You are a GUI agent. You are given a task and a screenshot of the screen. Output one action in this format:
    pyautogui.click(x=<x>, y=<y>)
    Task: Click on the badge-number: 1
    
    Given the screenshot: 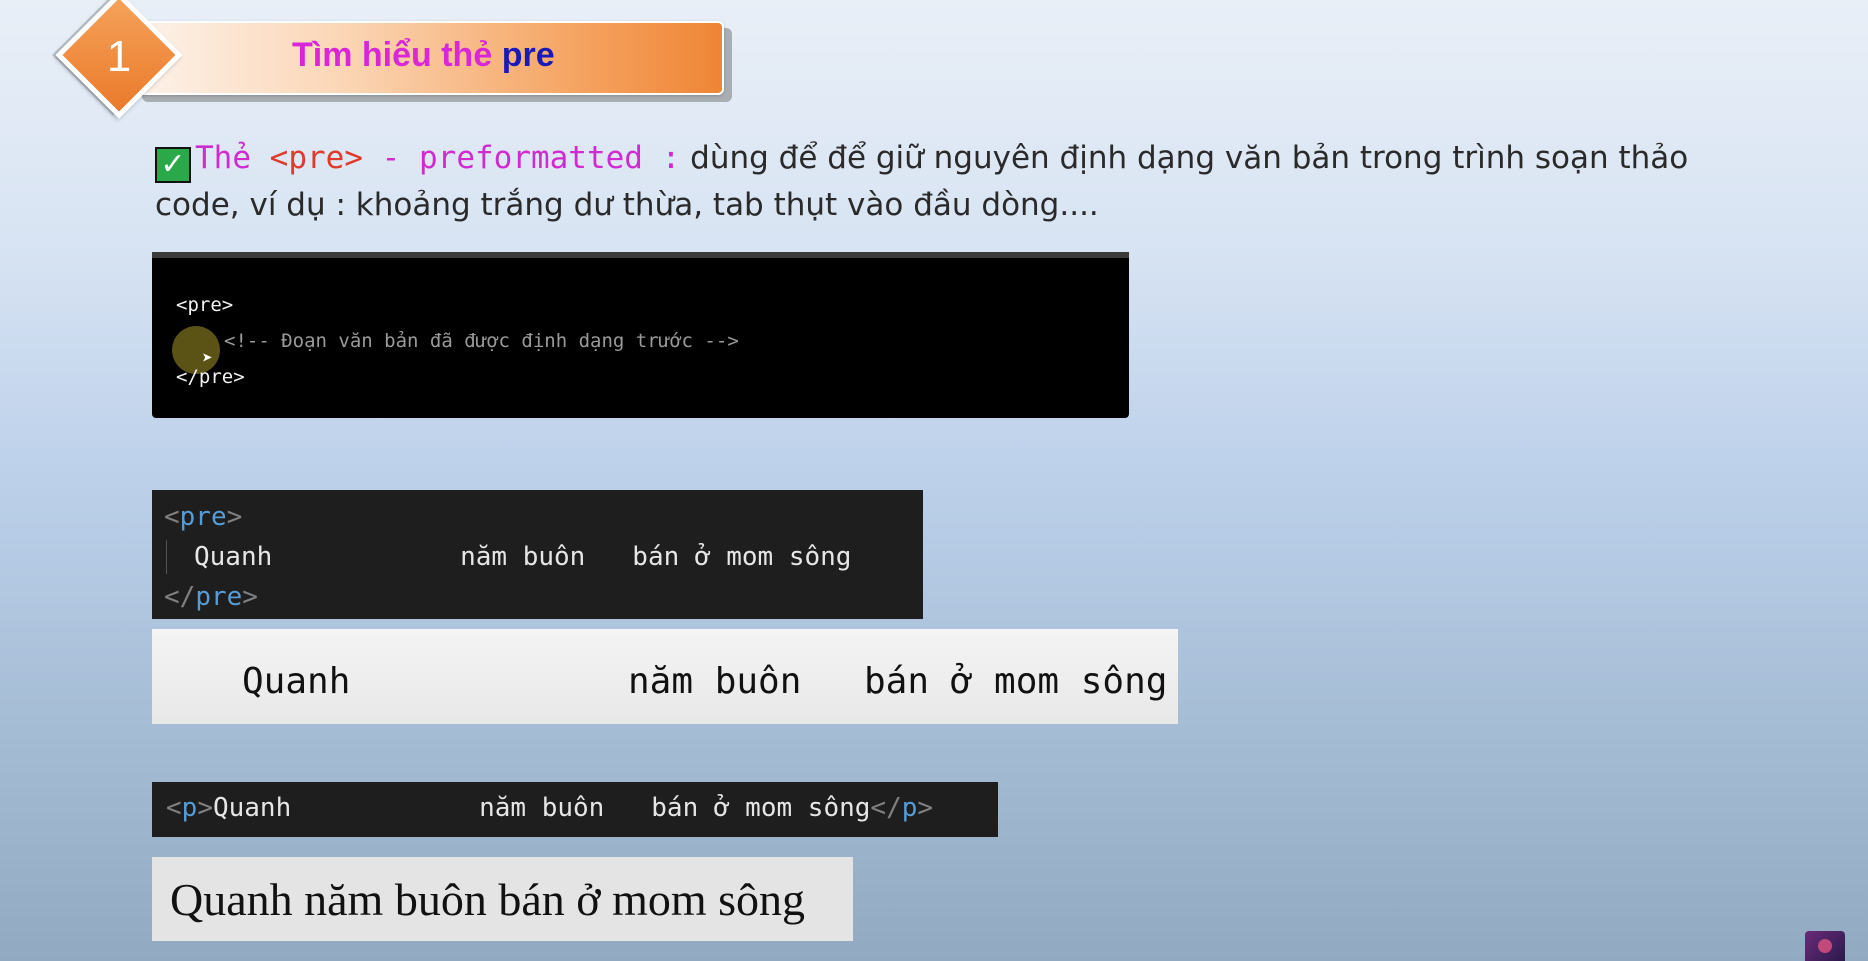 What is the action you would take?
    pyautogui.click(x=119, y=56)
    